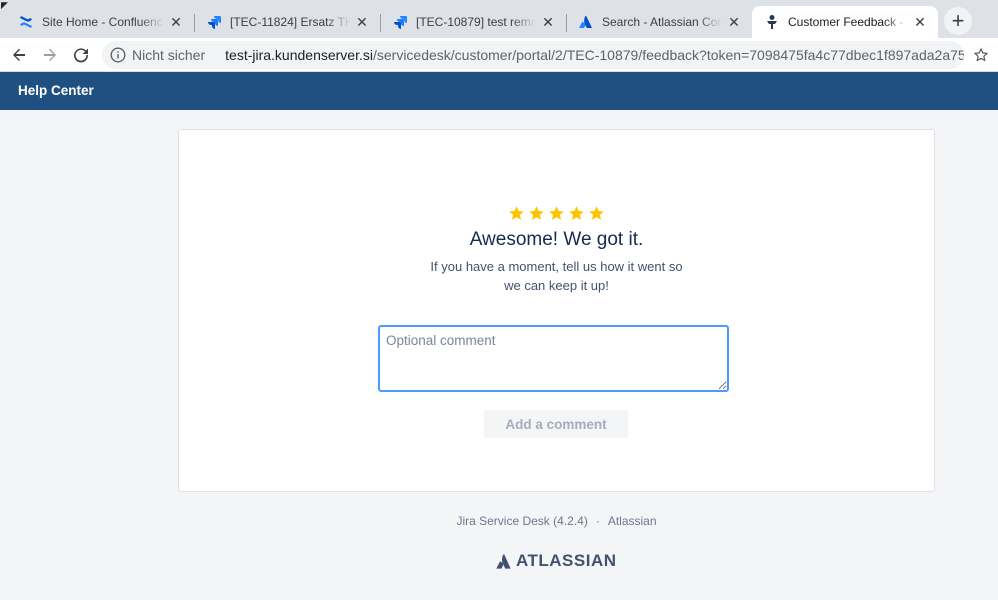 The height and width of the screenshot is (600, 998). I want to click on tab-site-home-confluence: Site Home - Confluence ✕, so click(100, 22).